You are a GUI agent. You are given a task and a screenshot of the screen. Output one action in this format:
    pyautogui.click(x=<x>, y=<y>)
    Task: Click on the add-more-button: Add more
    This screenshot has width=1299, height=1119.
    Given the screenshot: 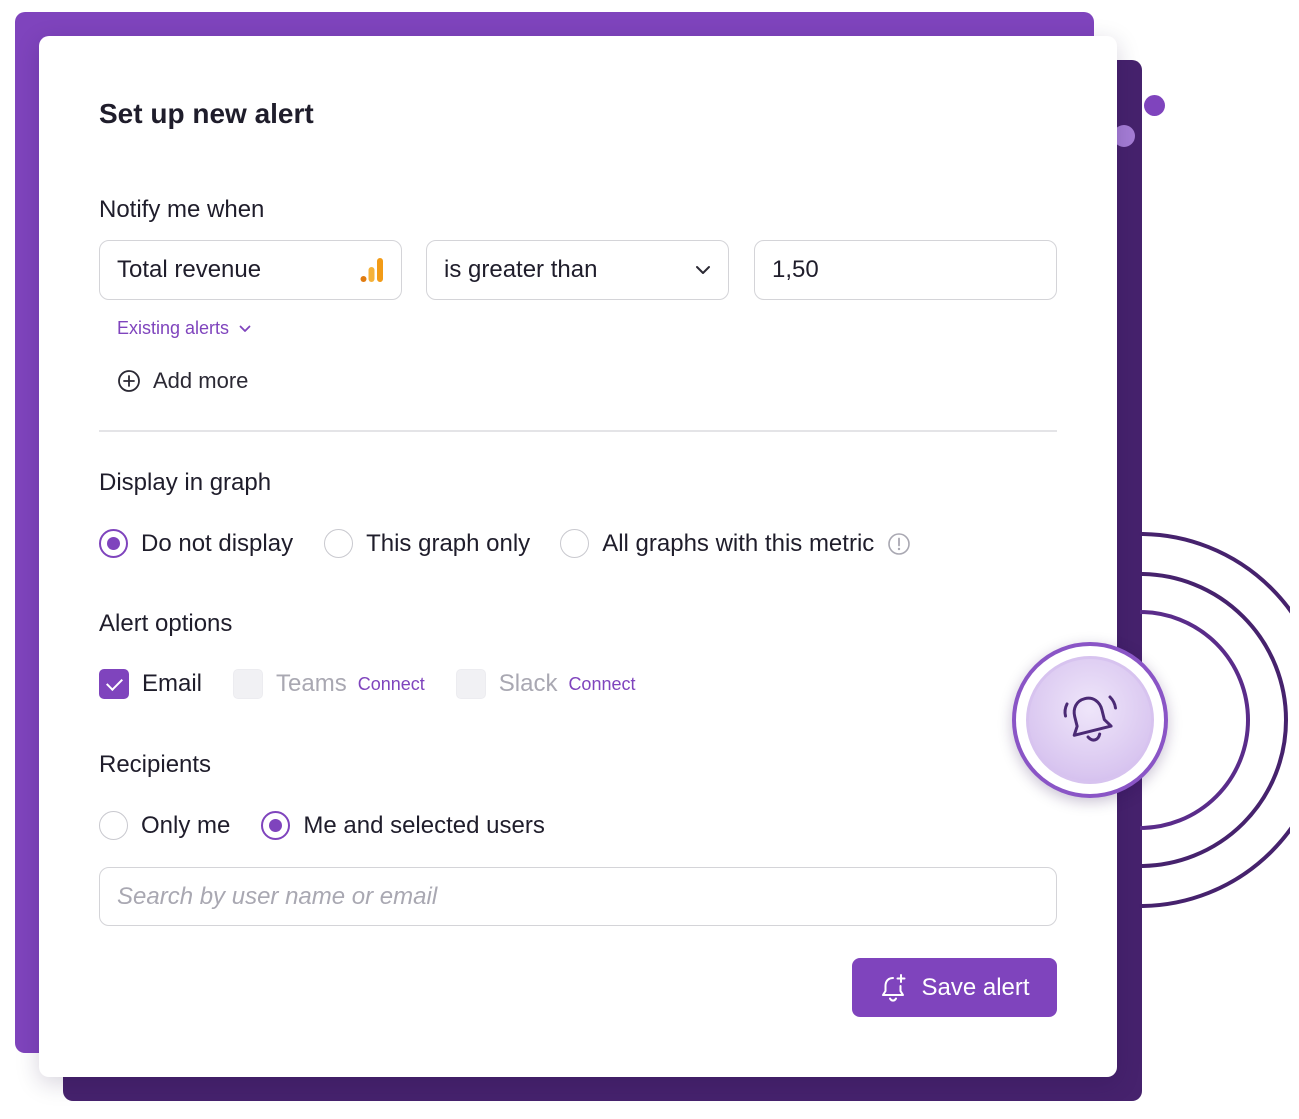 What is the action you would take?
    pyautogui.click(x=182, y=381)
    